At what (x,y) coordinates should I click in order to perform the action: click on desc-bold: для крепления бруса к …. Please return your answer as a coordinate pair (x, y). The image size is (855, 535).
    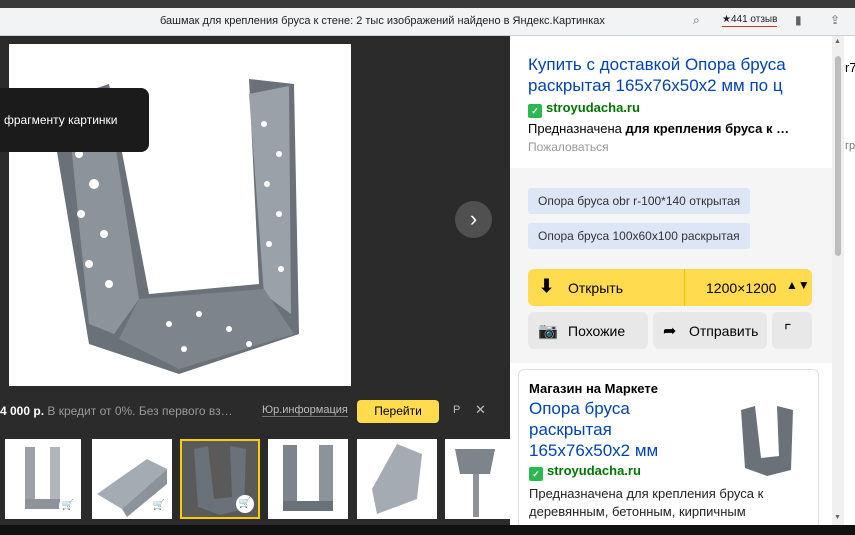
    Looking at the image, I should click on (707, 128).